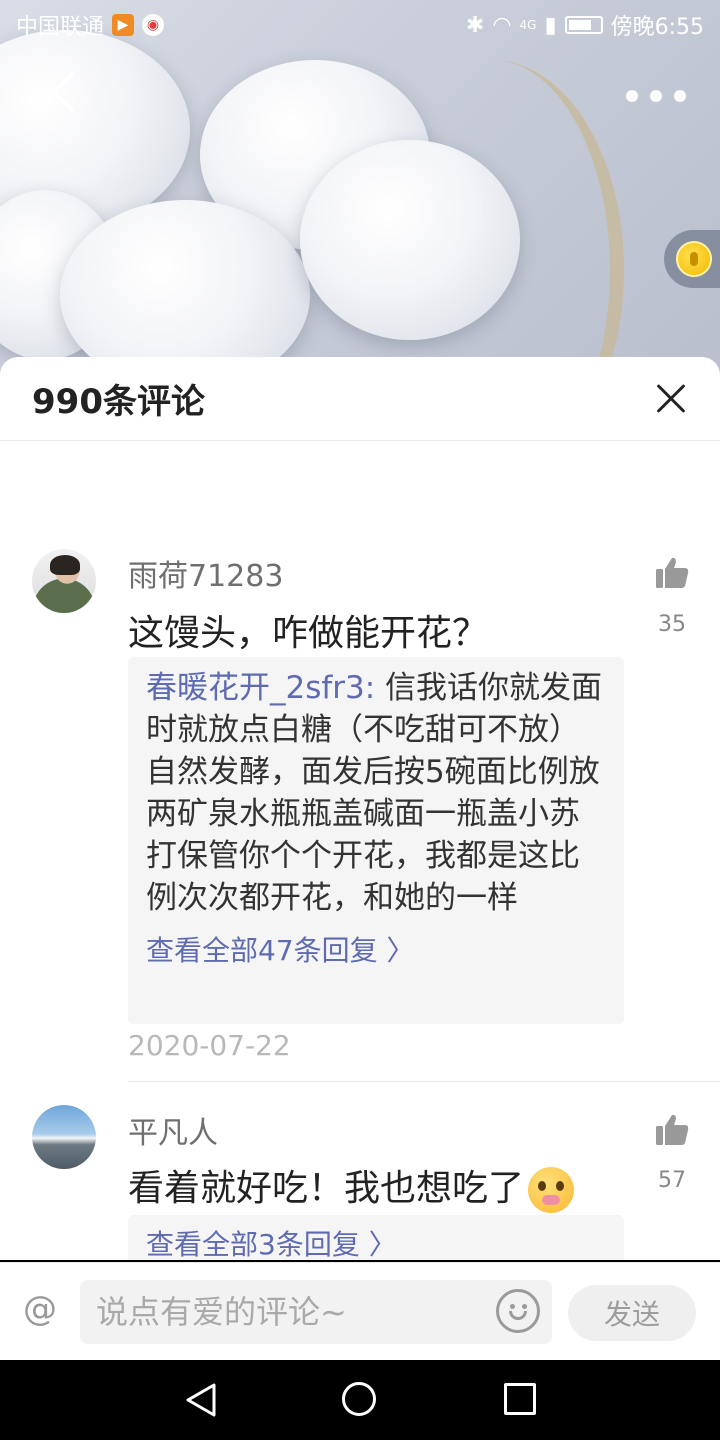 The height and width of the screenshot is (1440, 720). I want to click on like-count: 57, so click(672, 1180).